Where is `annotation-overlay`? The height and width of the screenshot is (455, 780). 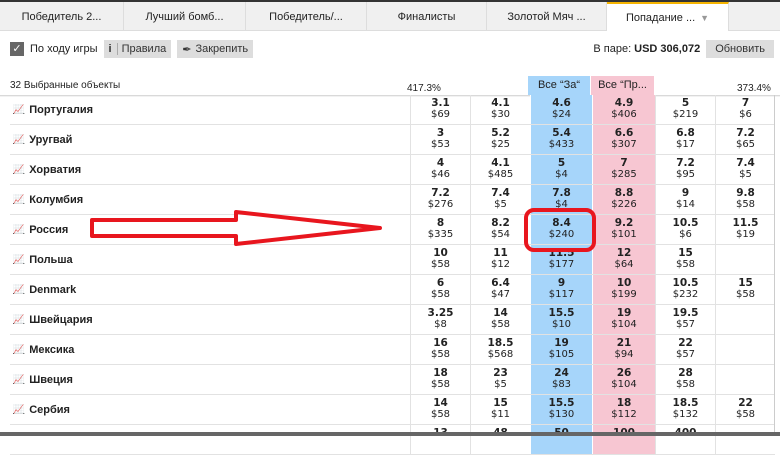
annotation-overlay is located at coordinates (343, 230).